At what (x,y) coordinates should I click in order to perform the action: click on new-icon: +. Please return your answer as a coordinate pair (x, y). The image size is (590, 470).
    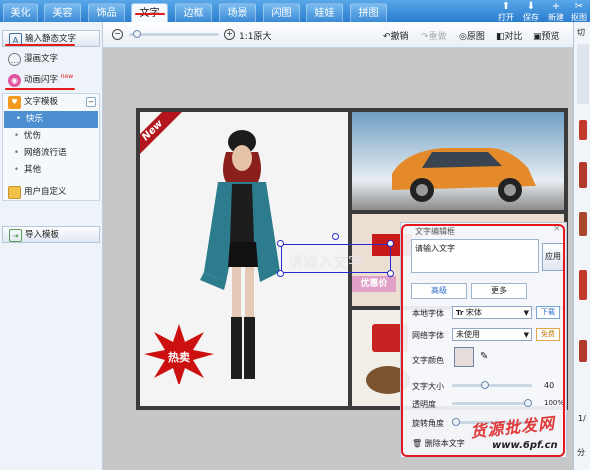
    Looking at the image, I should click on (556, 6).